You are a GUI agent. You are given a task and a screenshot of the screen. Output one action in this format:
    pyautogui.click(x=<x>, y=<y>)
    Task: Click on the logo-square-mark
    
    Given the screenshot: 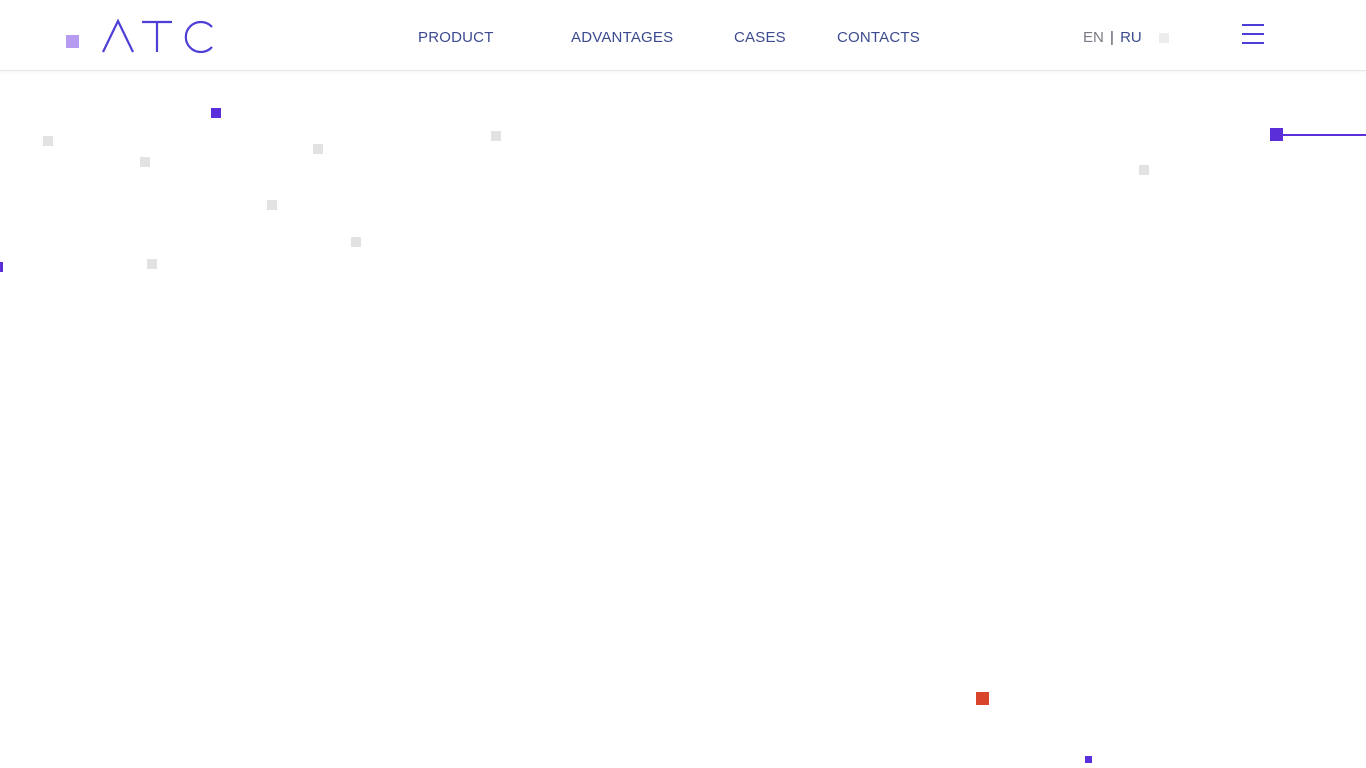 What is the action you would take?
    pyautogui.click(x=72, y=41)
    